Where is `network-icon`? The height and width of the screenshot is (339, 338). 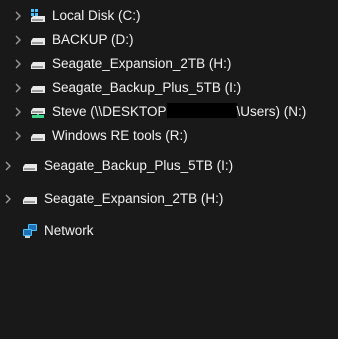 network-icon is located at coordinates (30, 231).